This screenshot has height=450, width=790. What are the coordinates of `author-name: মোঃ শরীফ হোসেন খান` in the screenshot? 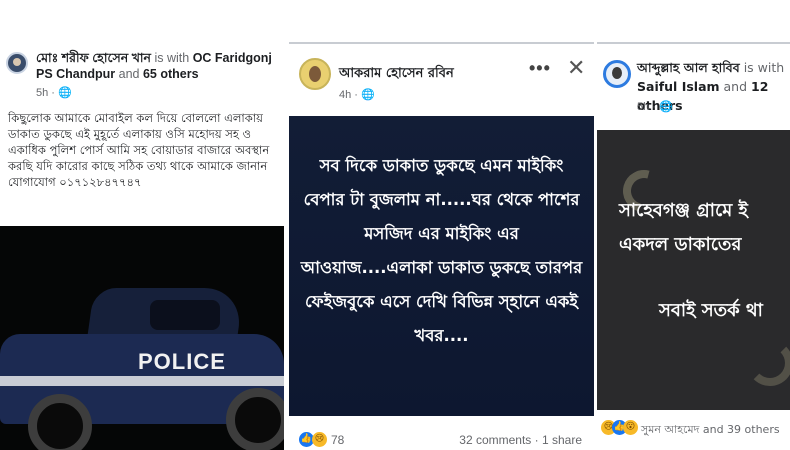 It's located at (93, 58).